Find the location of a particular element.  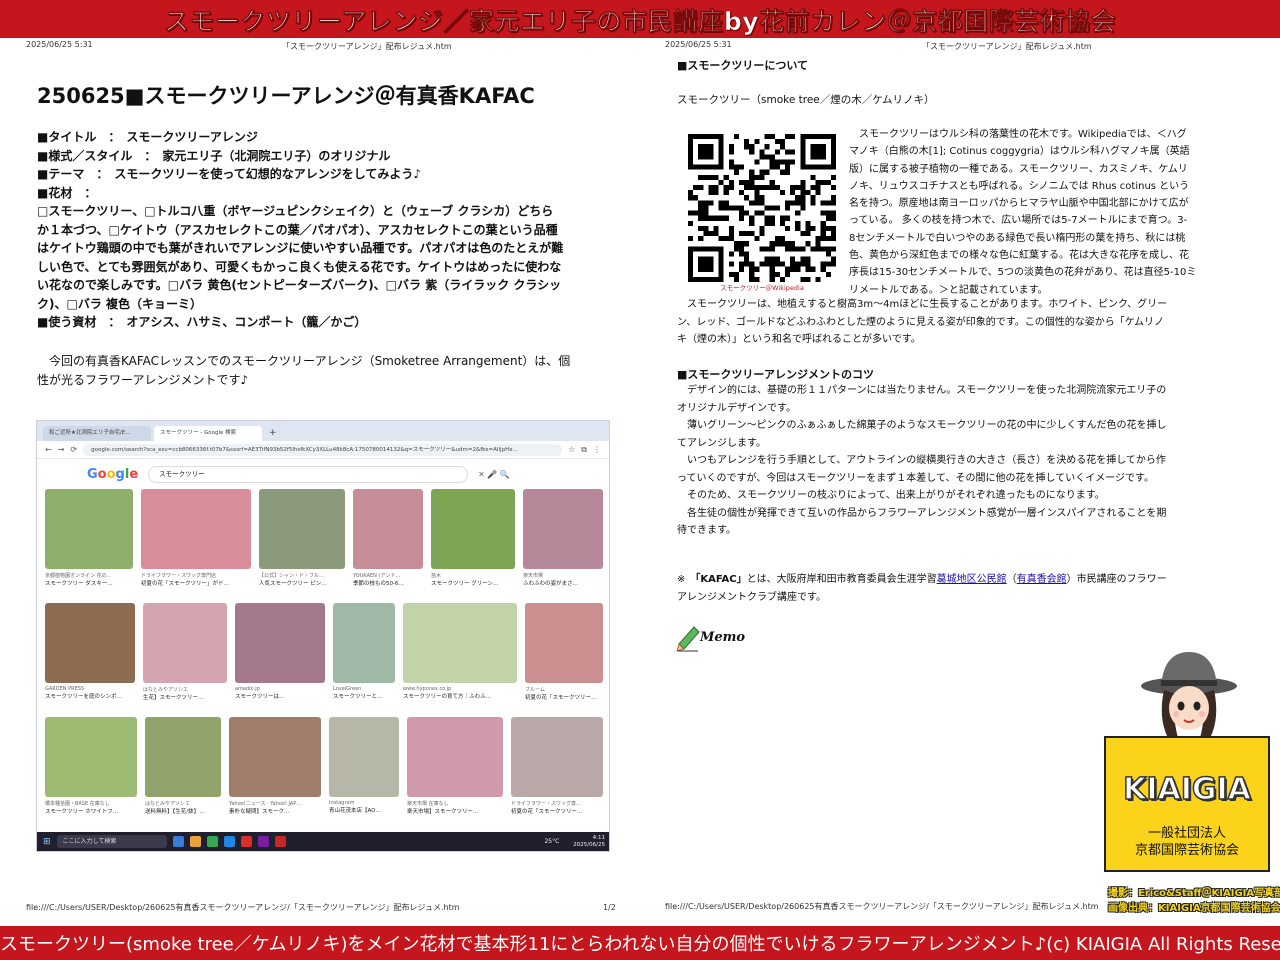

taskbar-search-input: ここに入力して検索 is located at coordinates (111, 841).